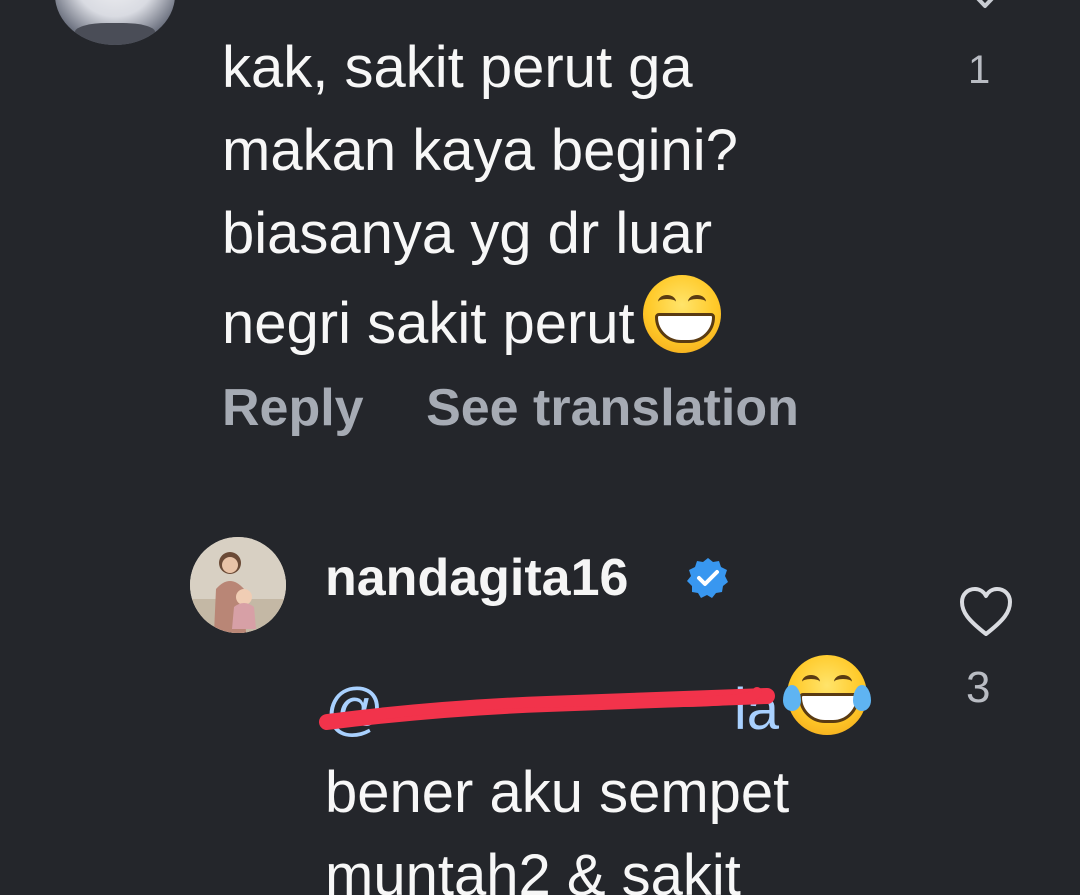 This screenshot has height=895, width=1080. I want to click on comment-line: biasanya yg dr luar, so click(467, 233).